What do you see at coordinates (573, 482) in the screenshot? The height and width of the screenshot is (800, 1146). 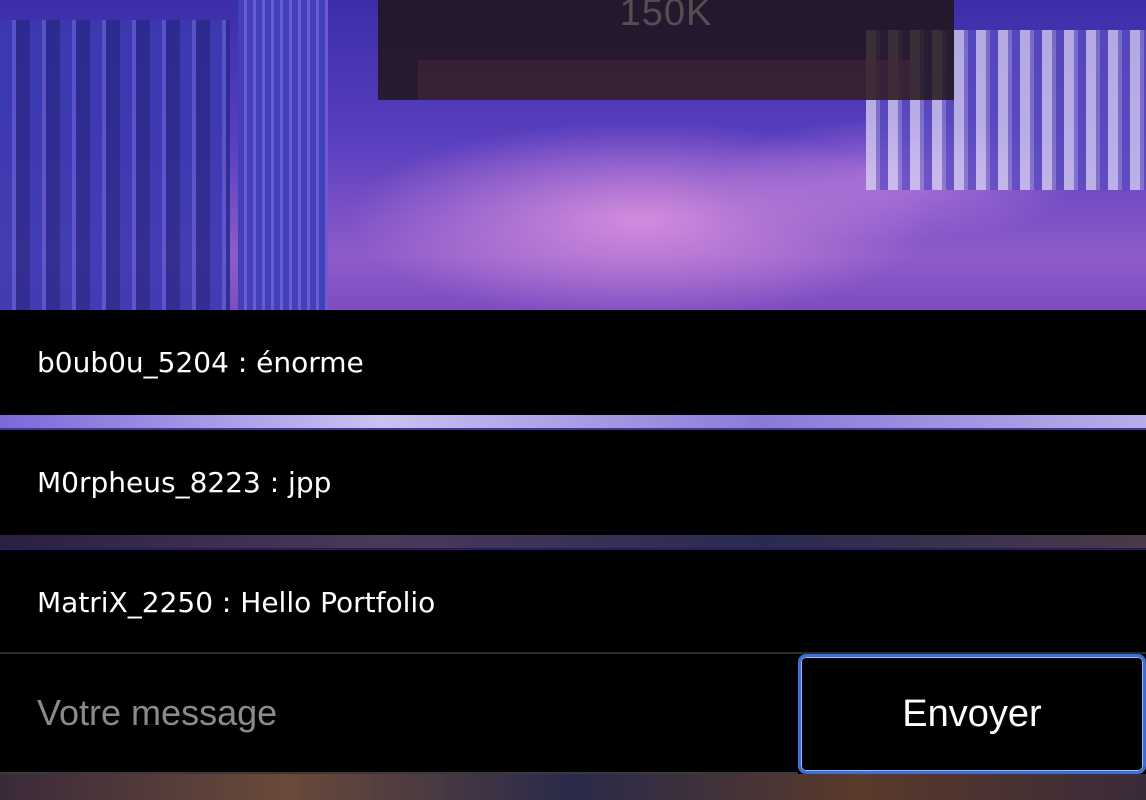 I see `chat-message: M0rpheus_8223 : jpp` at bounding box center [573, 482].